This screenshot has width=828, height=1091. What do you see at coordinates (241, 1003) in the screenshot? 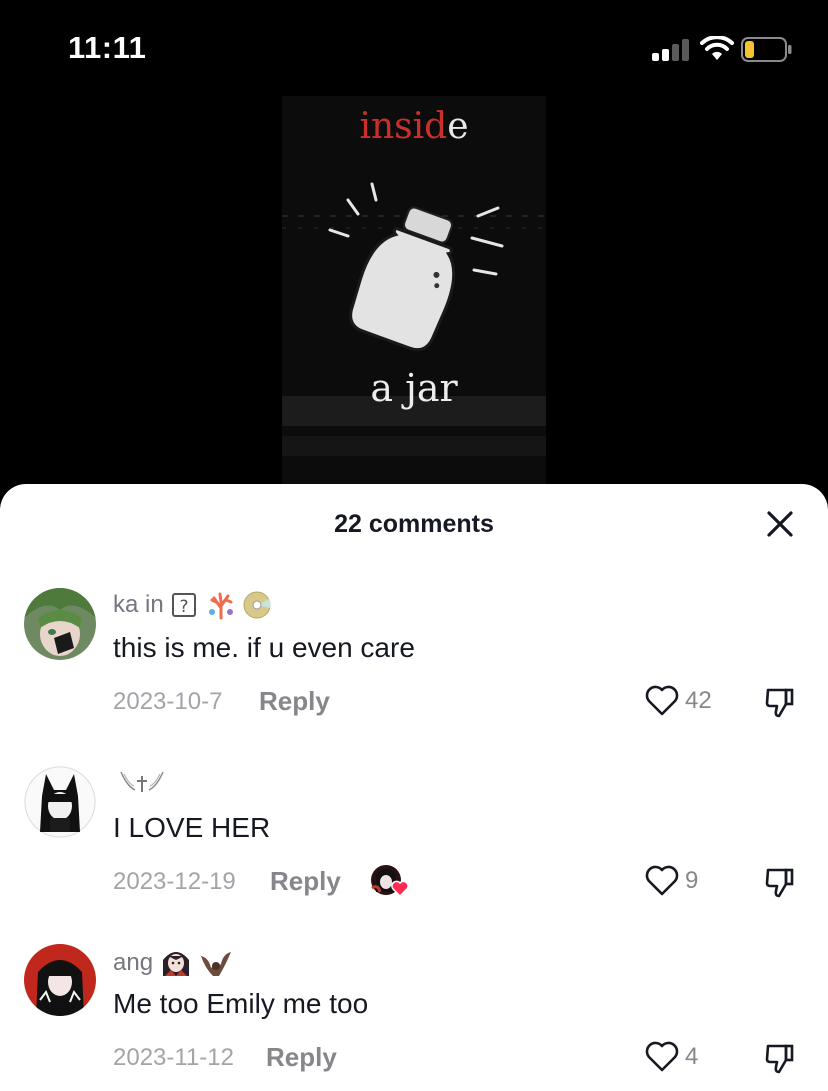
I see `comment-text: Me too Emily me too` at bounding box center [241, 1003].